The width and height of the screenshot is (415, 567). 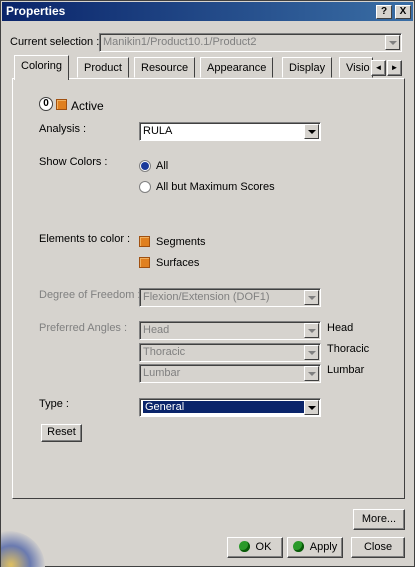 What do you see at coordinates (384, 12) in the screenshot?
I see `help-button: ?` at bounding box center [384, 12].